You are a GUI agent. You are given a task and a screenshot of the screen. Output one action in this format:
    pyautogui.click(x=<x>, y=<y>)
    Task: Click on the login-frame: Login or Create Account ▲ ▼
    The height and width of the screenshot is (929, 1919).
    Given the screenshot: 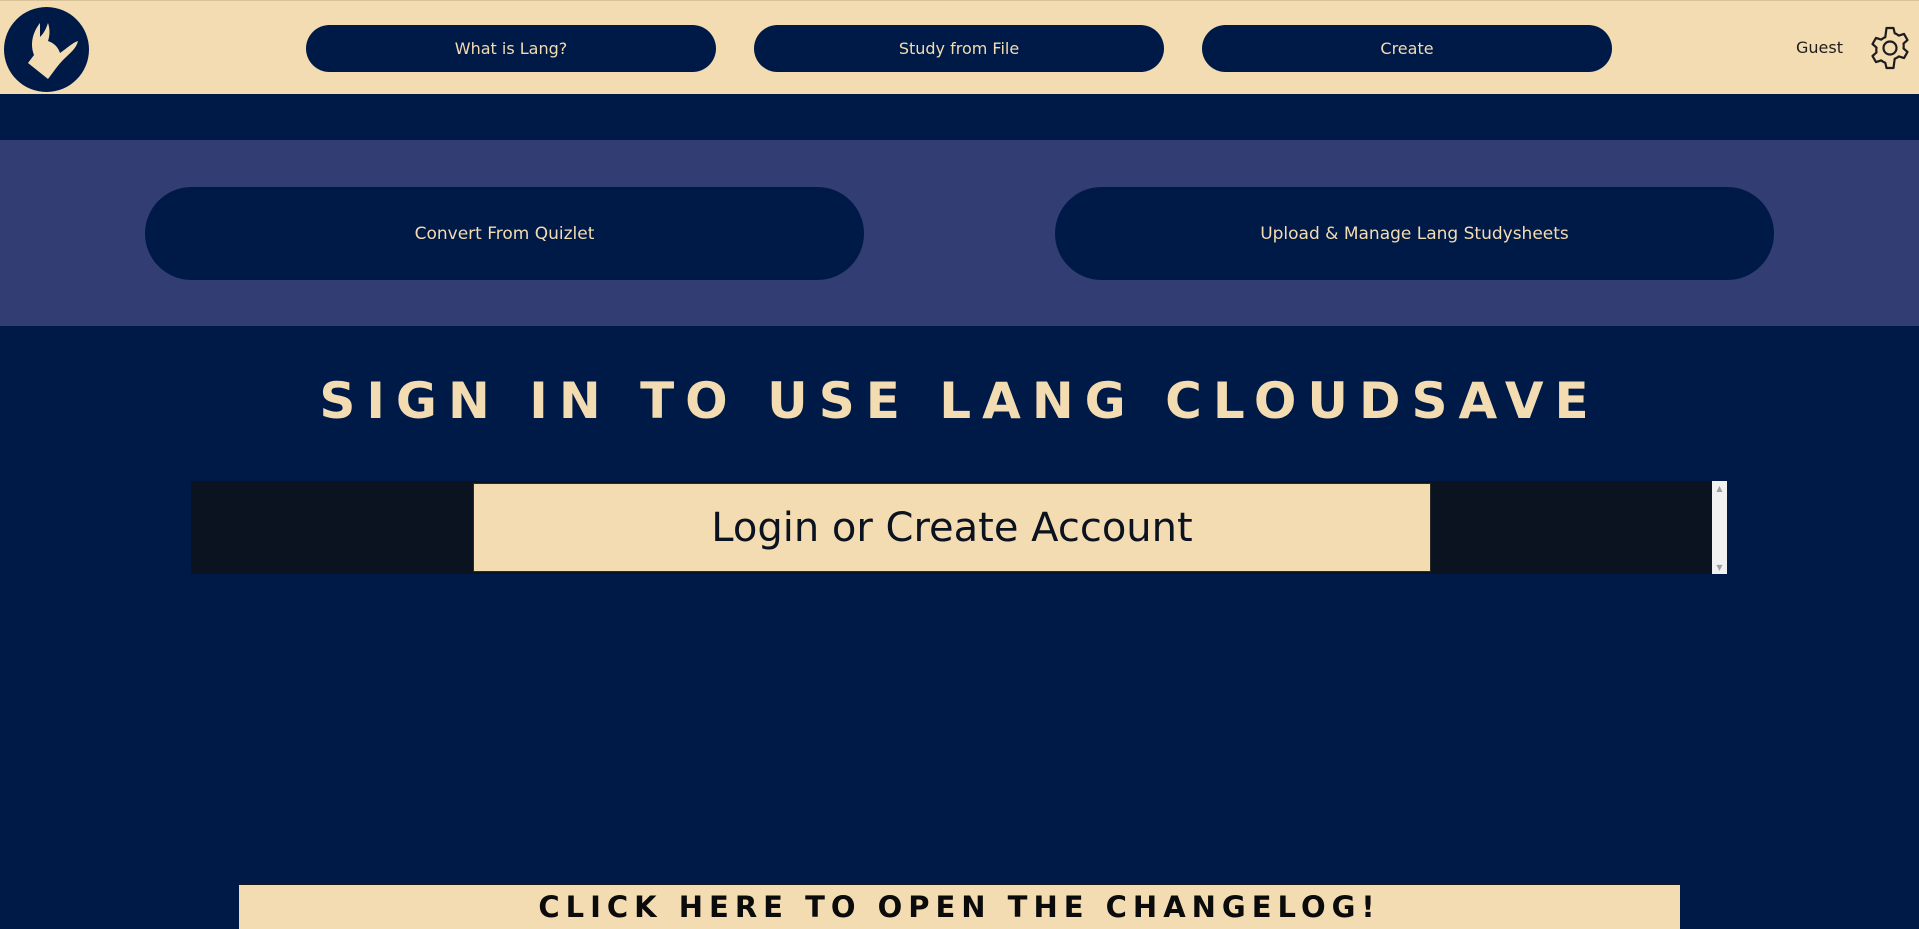 What is the action you would take?
    pyautogui.click(x=959, y=527)
    